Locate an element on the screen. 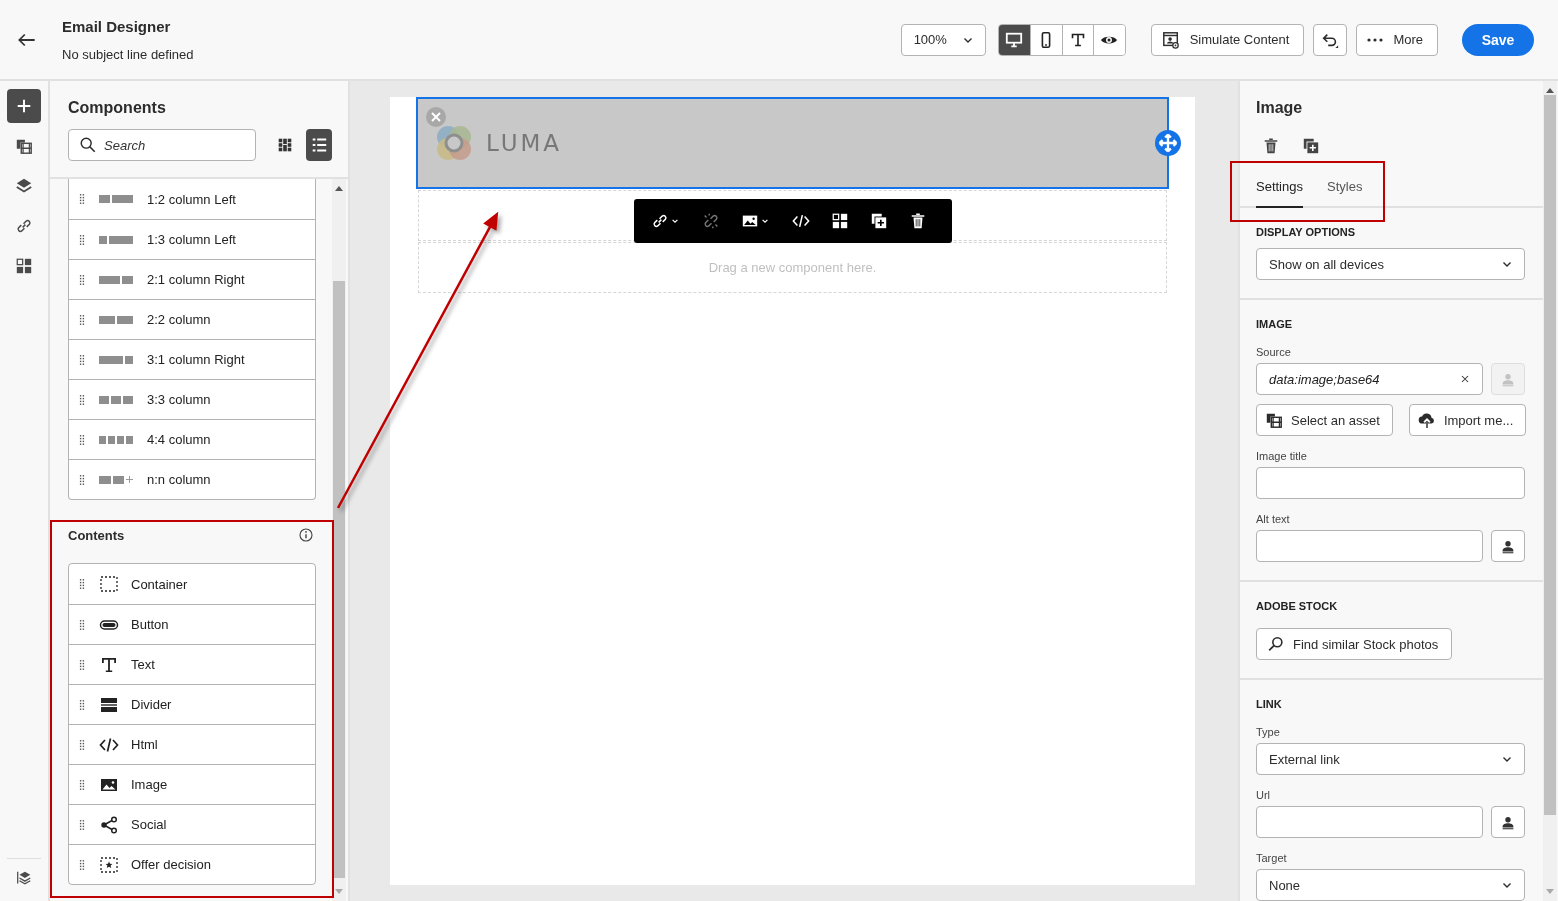 This screenshot has width=1558, height=901. display-options-dropdown: Show on all devices is located at coordinates (1390, 264).